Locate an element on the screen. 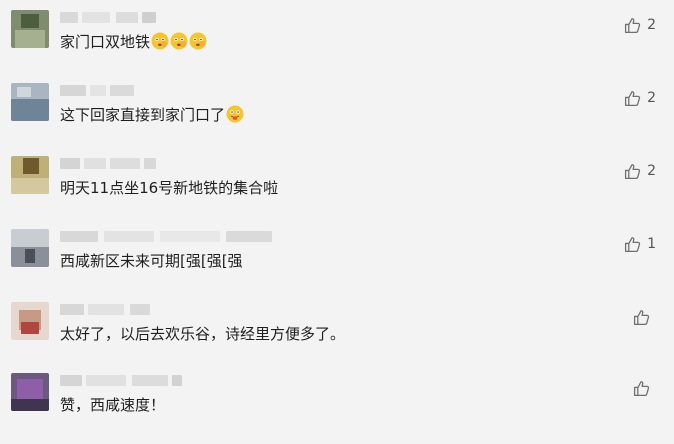  comment-text: 太好了，以后去欢乐谷，诗经里方便多了。 is located at coordinates (202, 334).